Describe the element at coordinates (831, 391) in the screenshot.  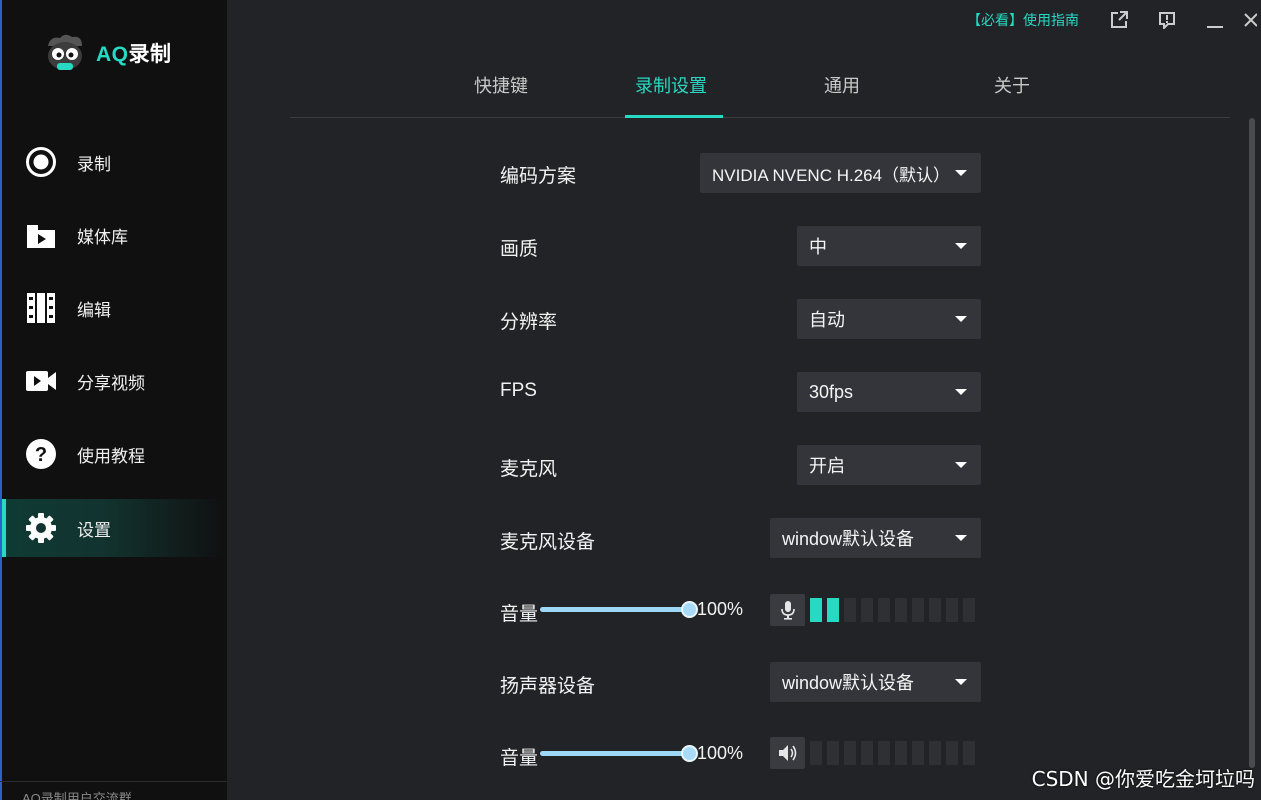
I see `fps-value: 30fps` at that location.